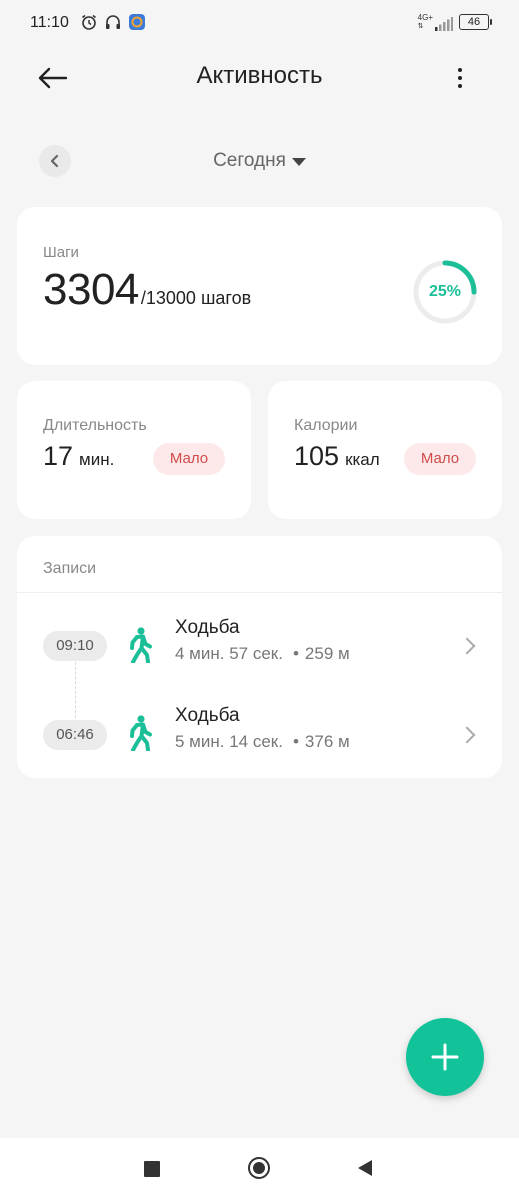  I want to click on steps-value-row: 3304 /13000 шагов, so click(147, 290).